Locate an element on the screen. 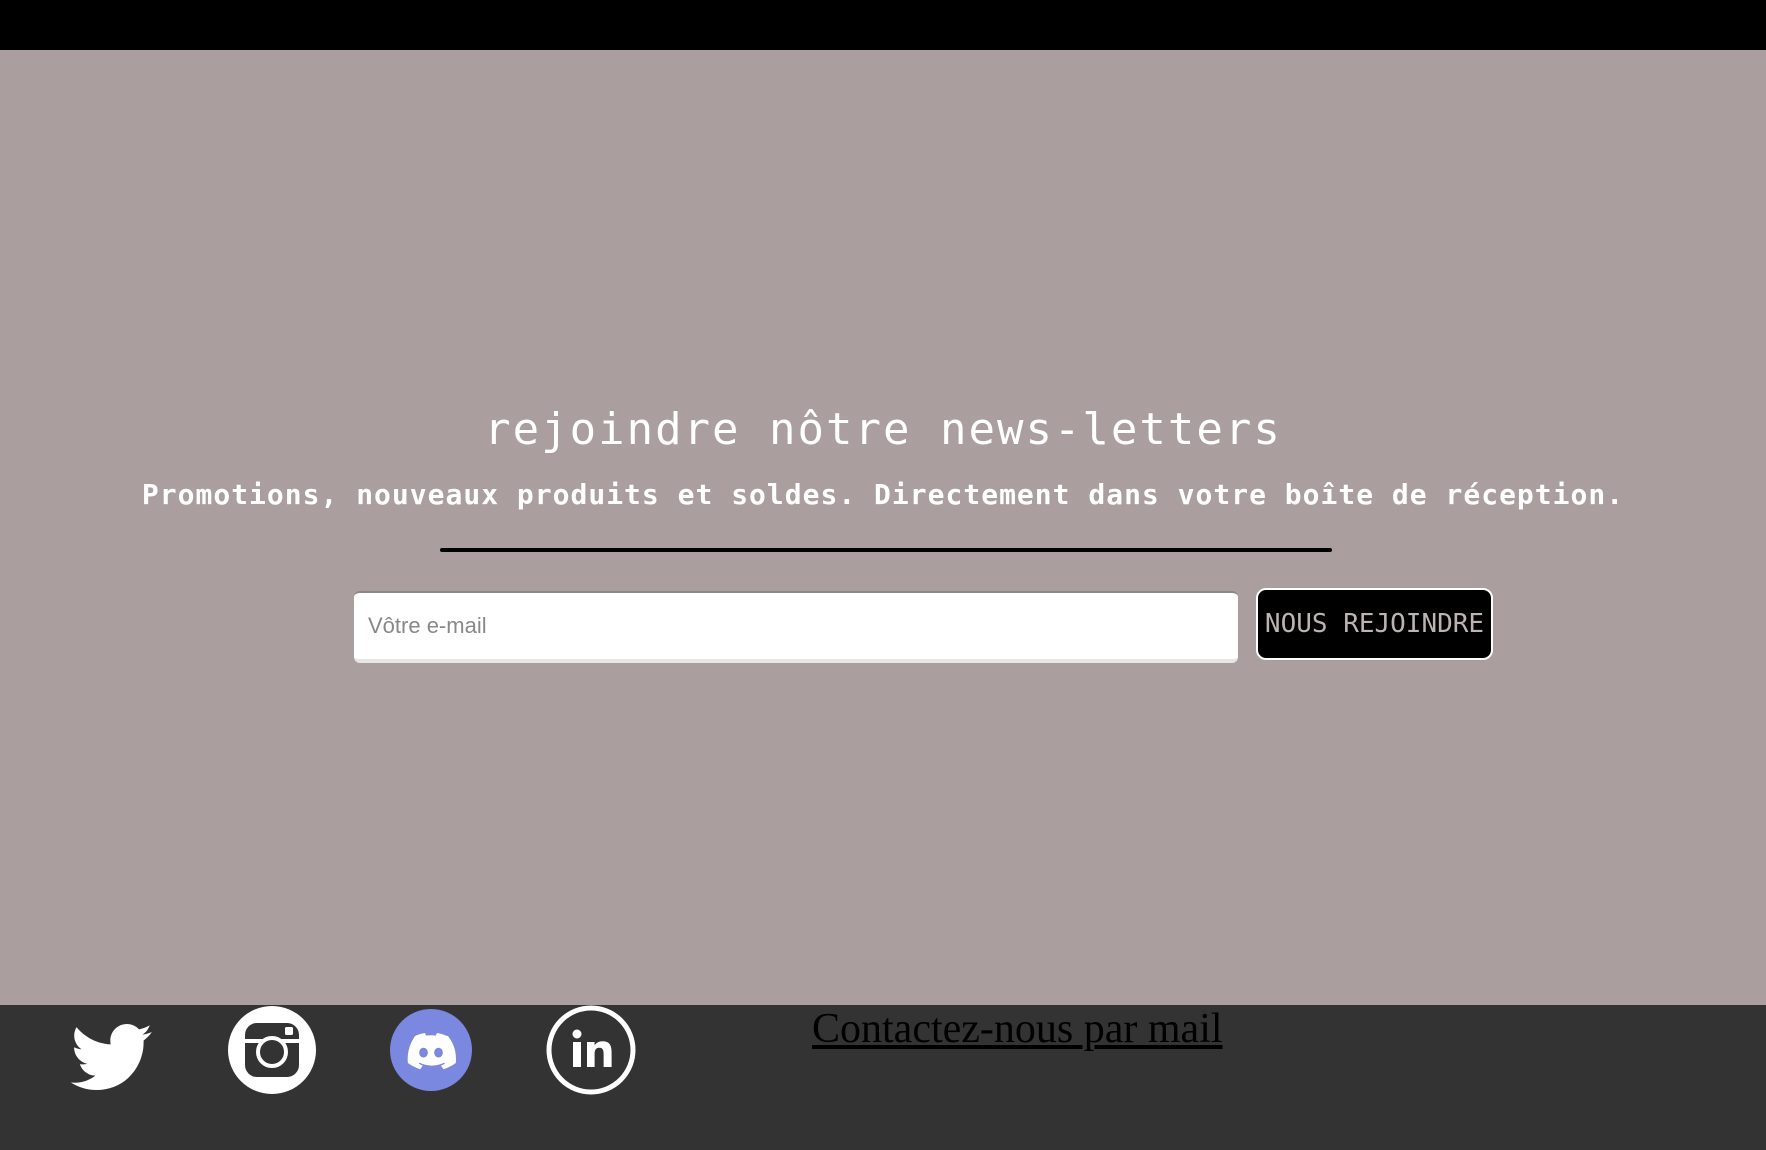  join-button: NOUS REJOINDRE is located at coordinates (1374, 624).